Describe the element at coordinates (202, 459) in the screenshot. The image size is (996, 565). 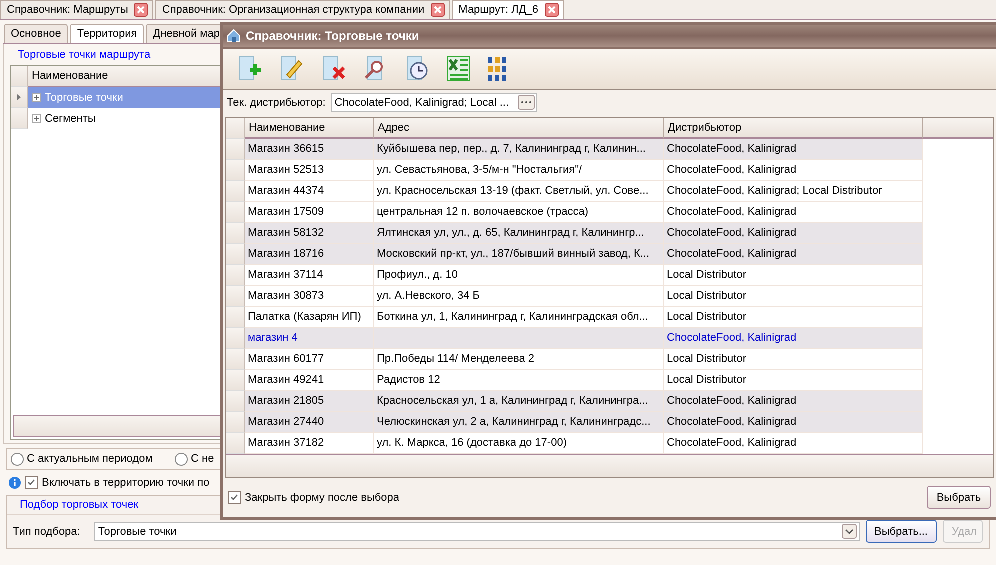
I see `radio-label: С не` at that location.